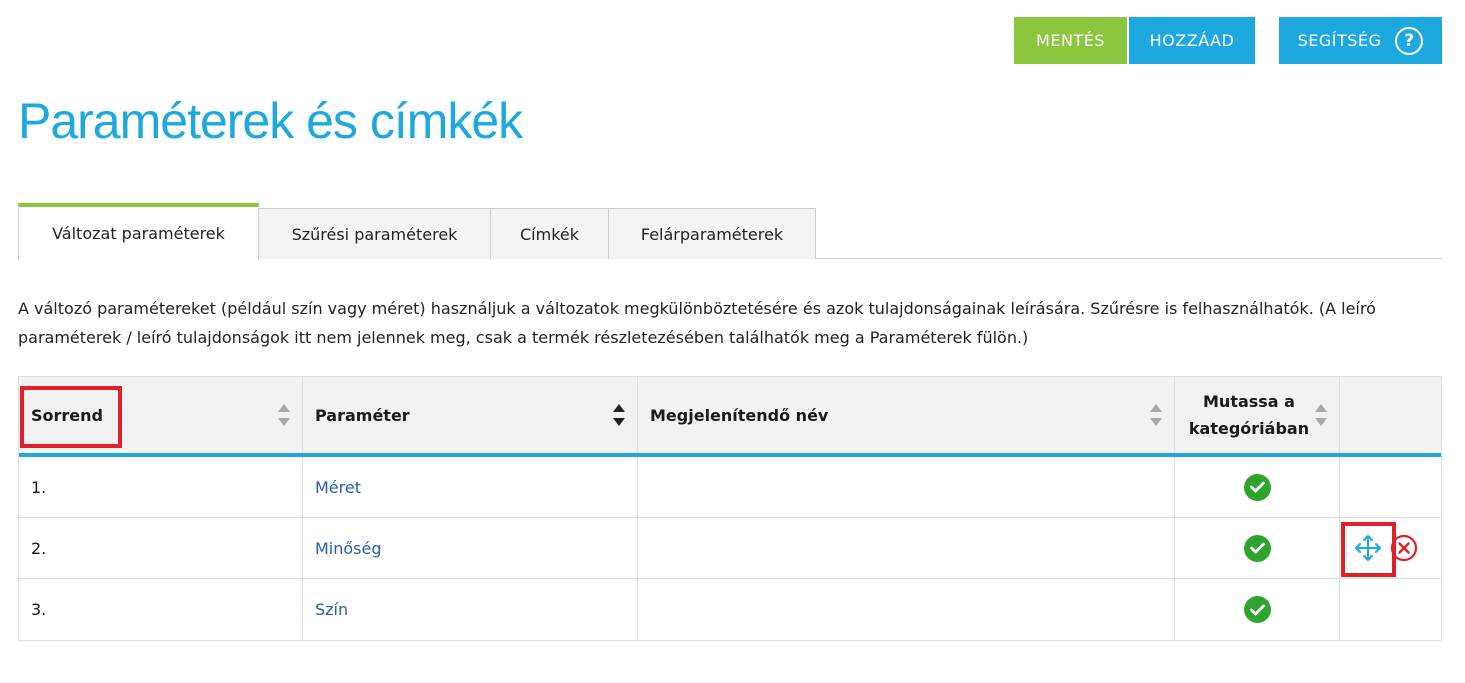  I want to click on header-parameter: Paraméter, so click(470, 415).